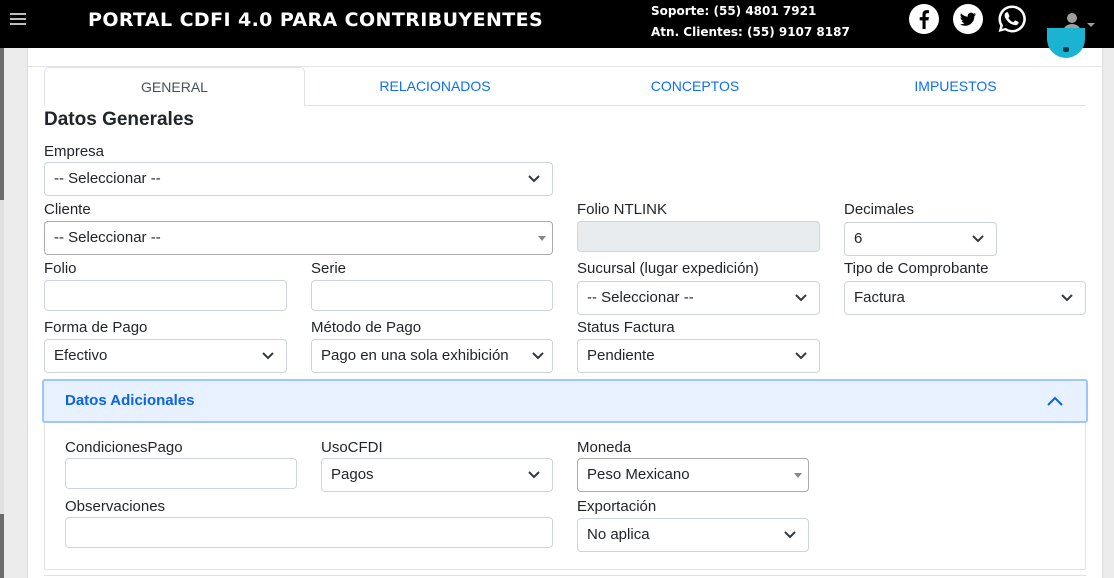 The image size is (1114, 578). Describe the element at coordinates (695, 86) in the screenshot. I see `tab-conceptos: CONCEPTOS` at that location.